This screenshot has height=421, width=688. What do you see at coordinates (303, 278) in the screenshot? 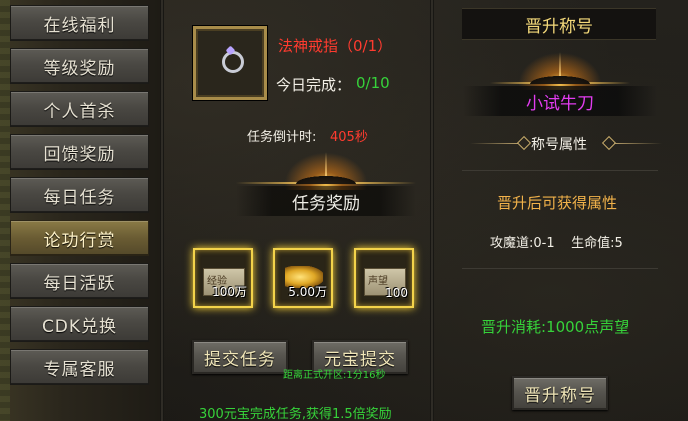
I see `reward-slot-ingot: 5.00万` at bounding box center [303, 278].